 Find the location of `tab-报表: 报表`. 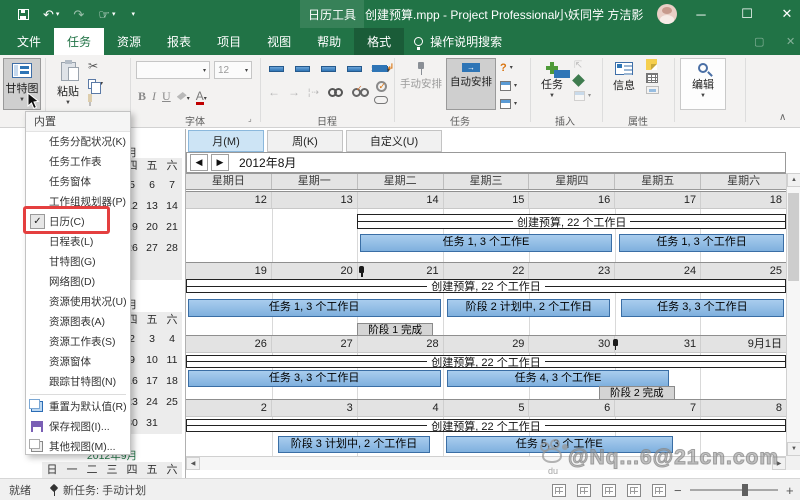

tab-报表: 报表 is located at coordinates (179, 41).